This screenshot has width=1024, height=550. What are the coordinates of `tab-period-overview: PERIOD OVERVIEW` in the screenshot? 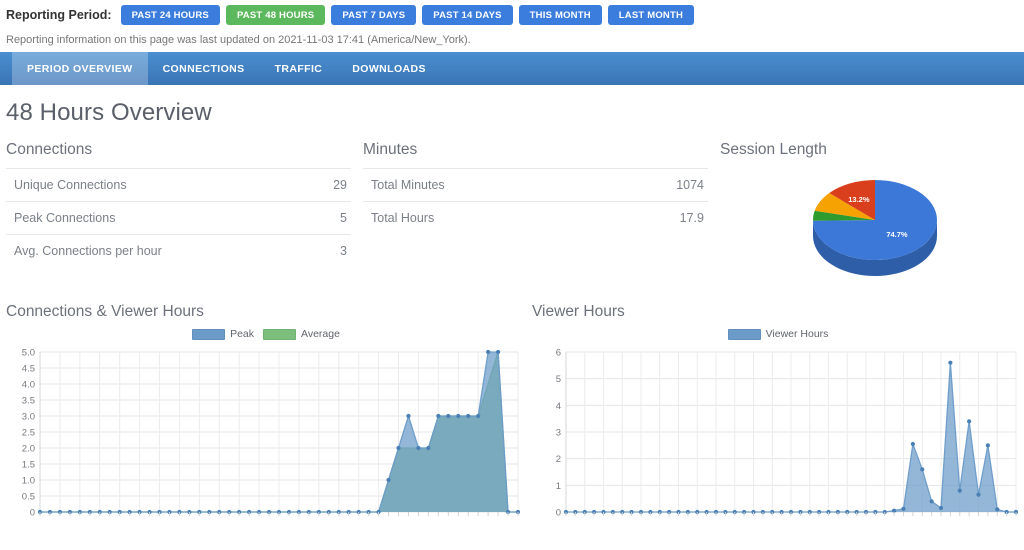 It's located at (80, 68).